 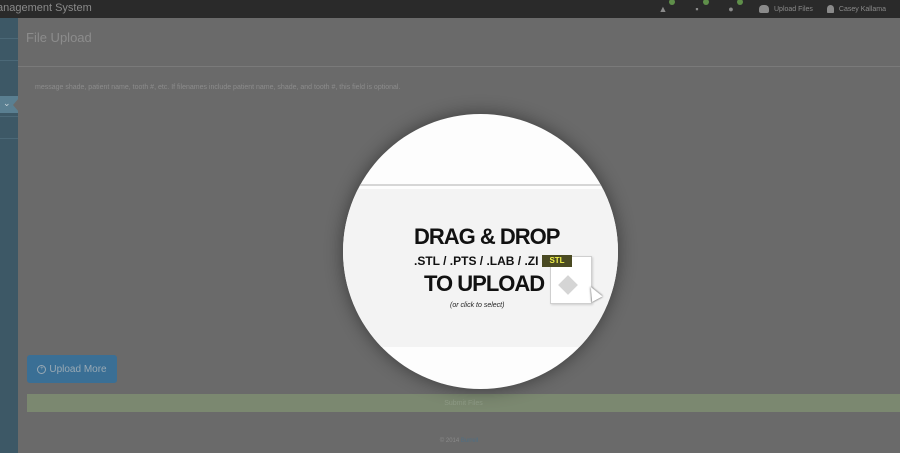 I want to click on dropzone-hint: (or click to select), so click(x=477, y=305).